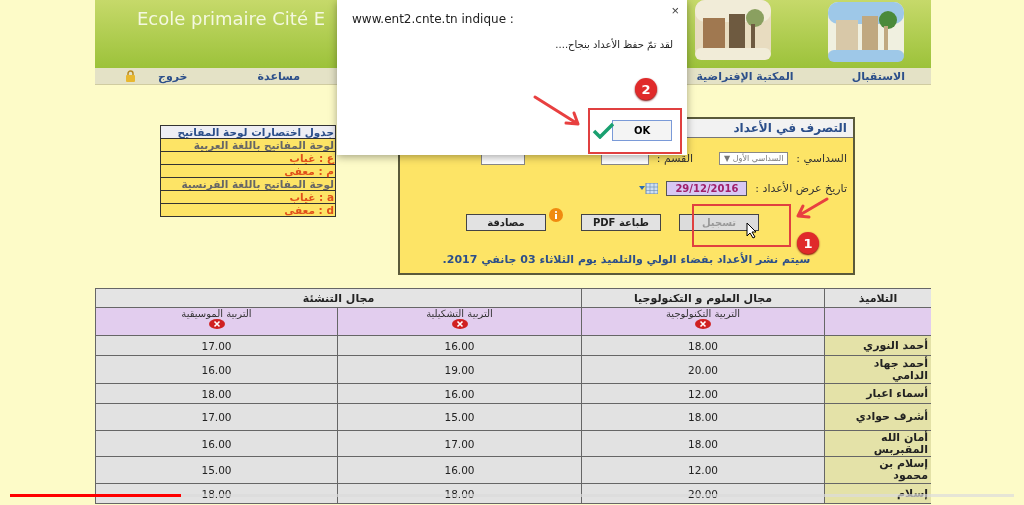 The height and width of the screenshot is (505, 1024). I want to click on info-icon, so click(556, 215).